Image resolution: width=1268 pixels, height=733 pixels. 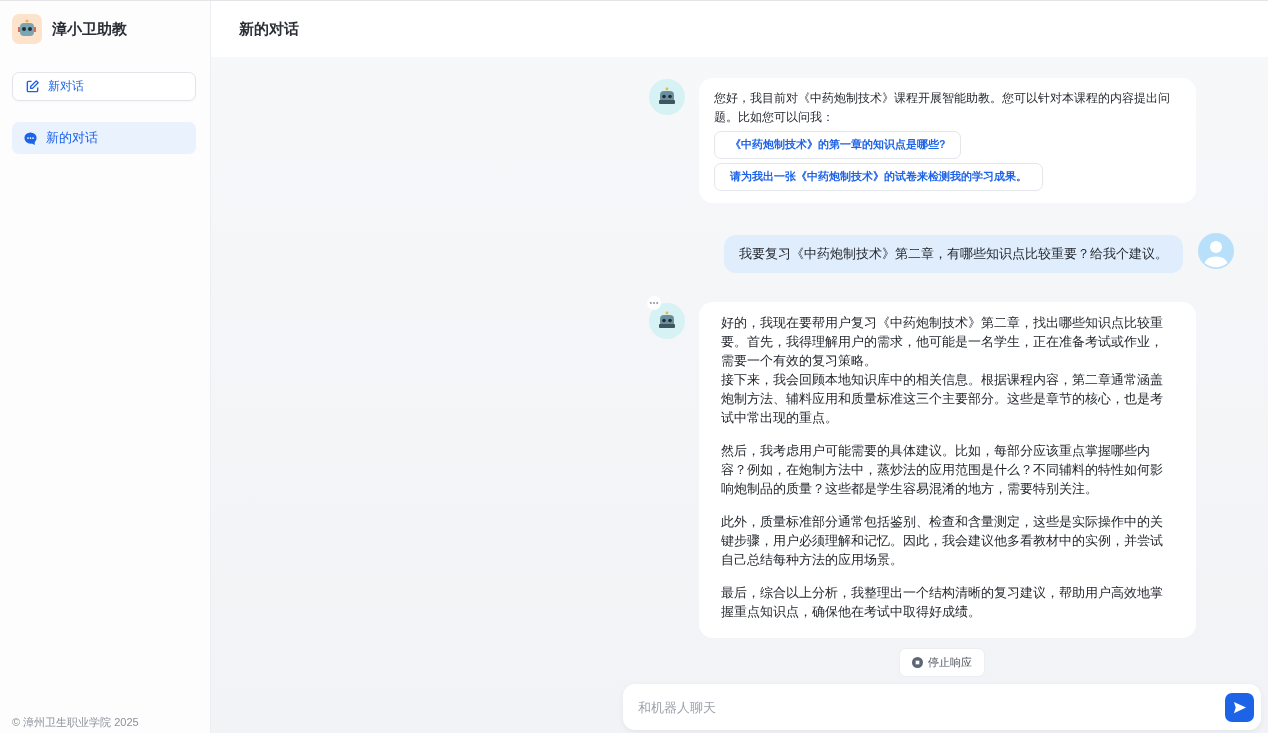 What do you see at coordinates (104, 86) in the screenshot?
I see `new-chat-button: 新对话` at bounding box center [104, 86].